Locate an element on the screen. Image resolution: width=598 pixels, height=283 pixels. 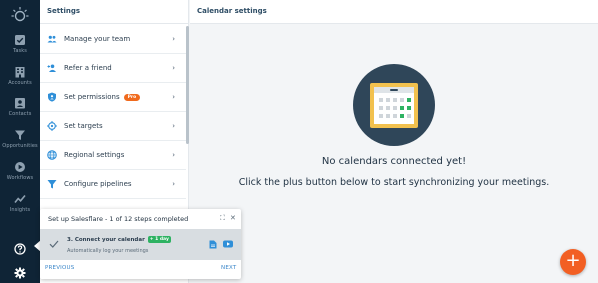
pro-badge: Pro is located at coordinates (132, 97).